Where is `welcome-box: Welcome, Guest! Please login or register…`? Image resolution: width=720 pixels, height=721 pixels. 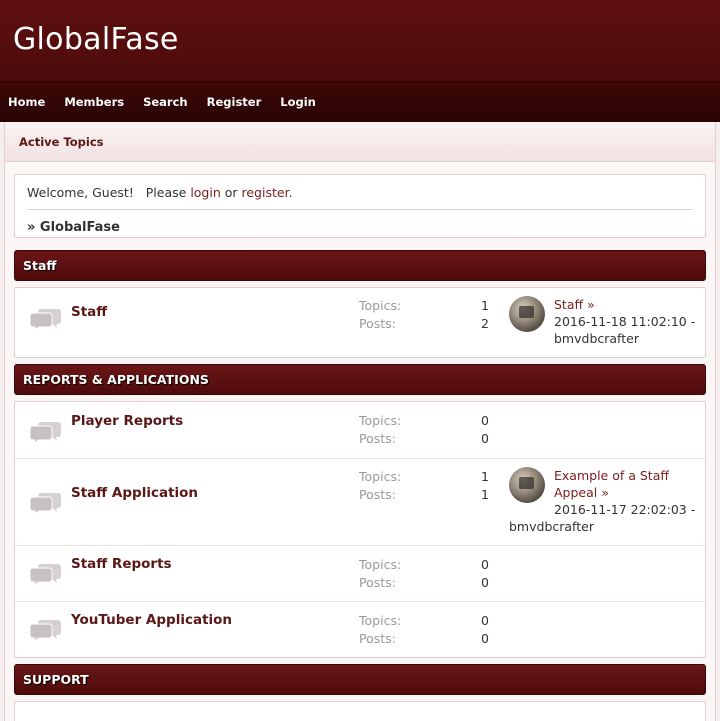
welcome-box: Welcome, Guest! Please login or register… is located at coordinates (360, 206).